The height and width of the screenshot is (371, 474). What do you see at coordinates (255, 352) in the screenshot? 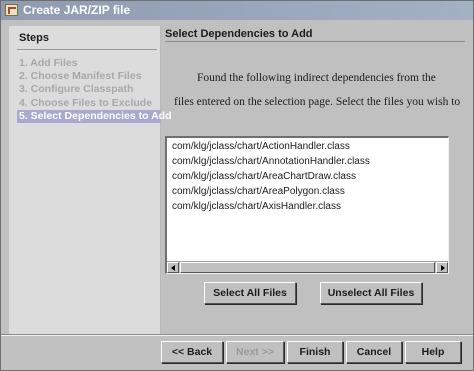
I see `next-button: Next >>` at bounding box center [255, 352].